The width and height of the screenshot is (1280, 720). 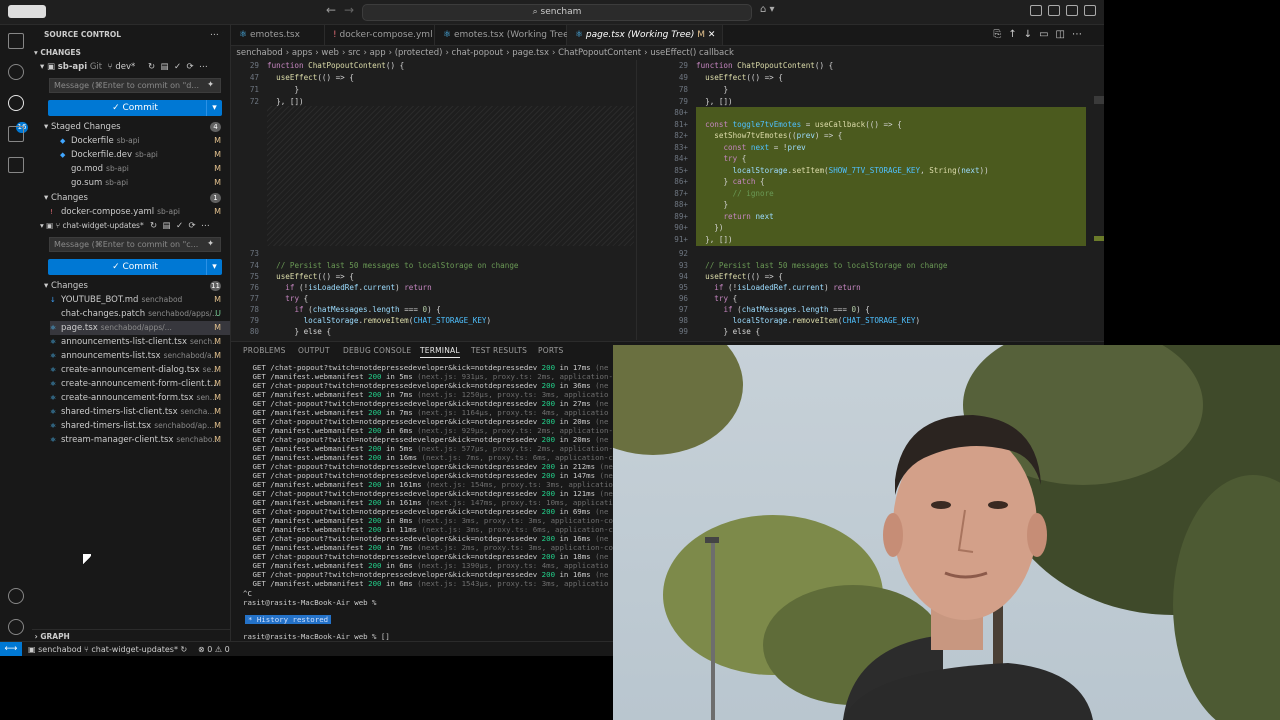 I want to click on arrow-left-icon: ←, so click(x=331, y=10).